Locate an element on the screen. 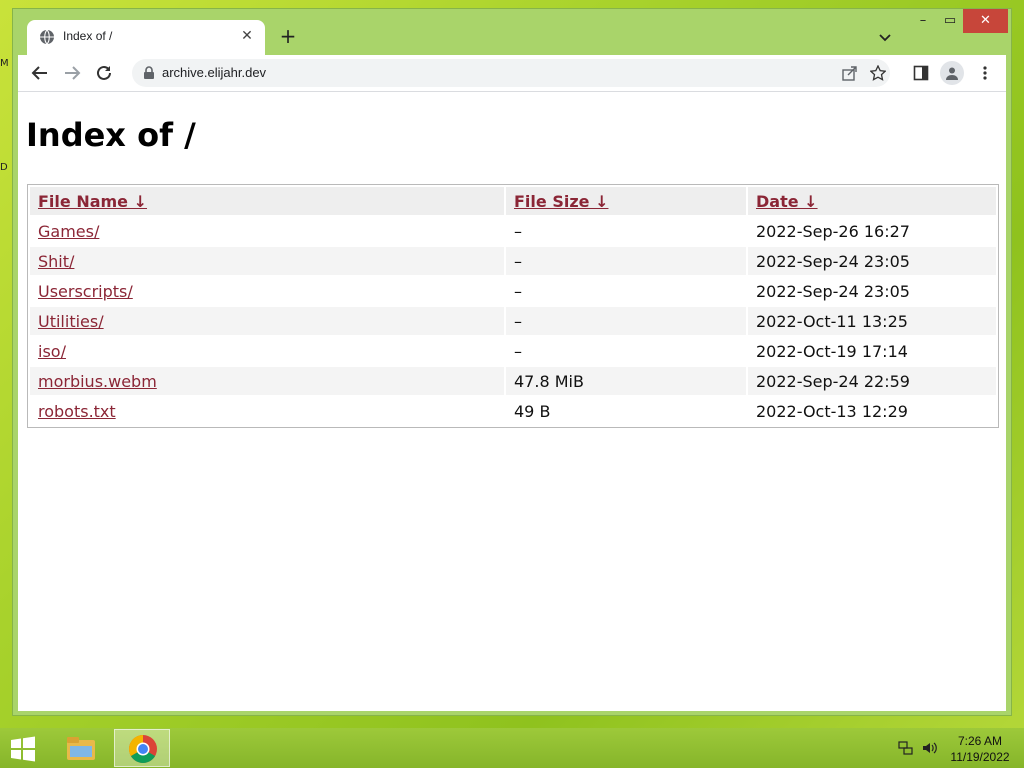 The width and height of the screenshot is (1024, 768). file-date-cell: 2022-Oct-13 12:29 is located at coordinates (832, 411).